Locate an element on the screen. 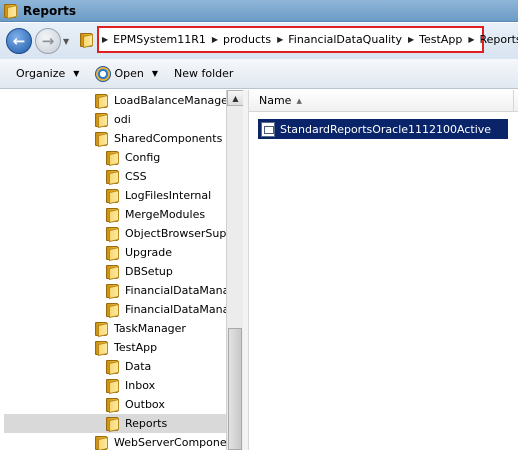 The width and height of the screenshot is (518, 450). column-header-name: Name ▲ is located at coordinates (383, 101).